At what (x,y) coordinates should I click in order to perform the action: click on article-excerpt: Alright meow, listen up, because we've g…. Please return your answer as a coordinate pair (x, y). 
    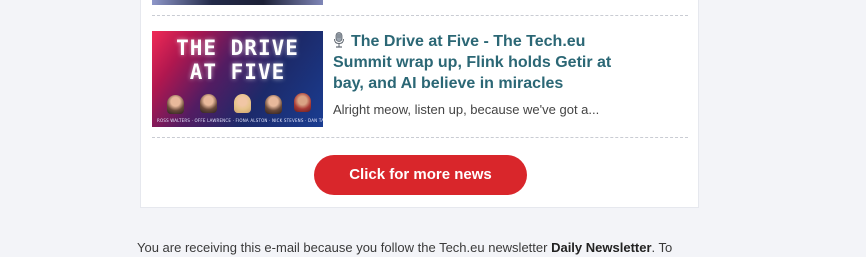
    Looking at the image, I should click on (466, 109).